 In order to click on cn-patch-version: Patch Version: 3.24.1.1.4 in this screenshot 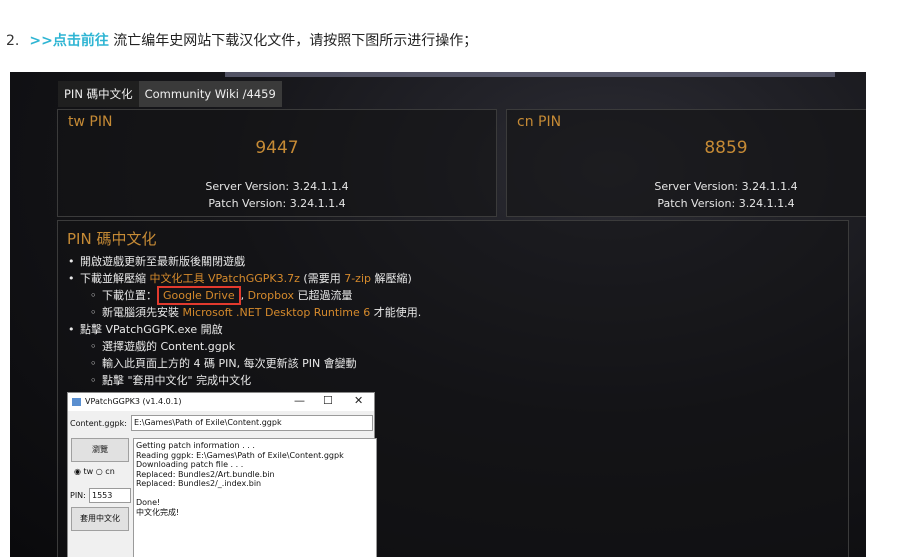, I will do `click(726, 203)`.